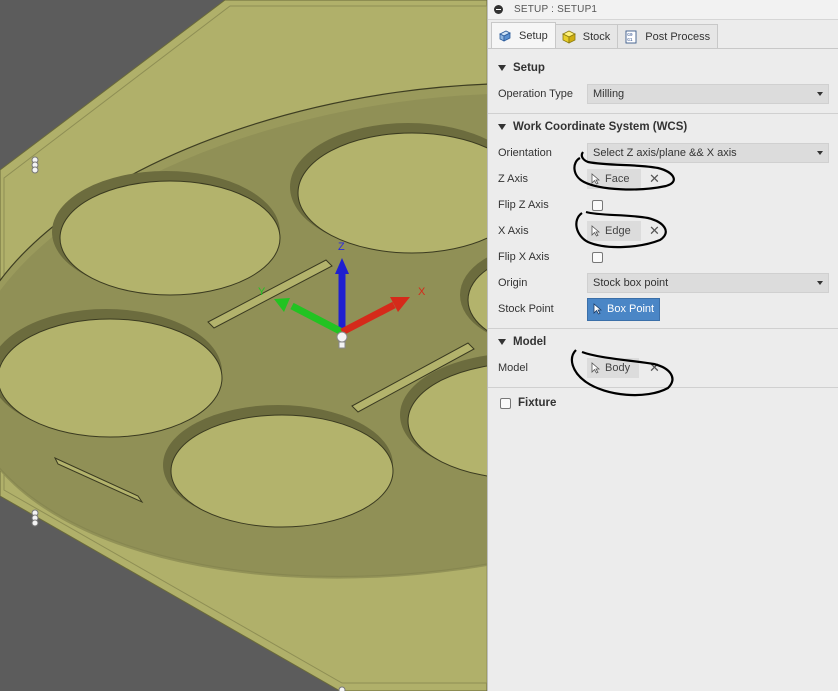  Describe the element at coordinates (678, 36) in the screenshot. I see `tab-label: Post Process` at that location.